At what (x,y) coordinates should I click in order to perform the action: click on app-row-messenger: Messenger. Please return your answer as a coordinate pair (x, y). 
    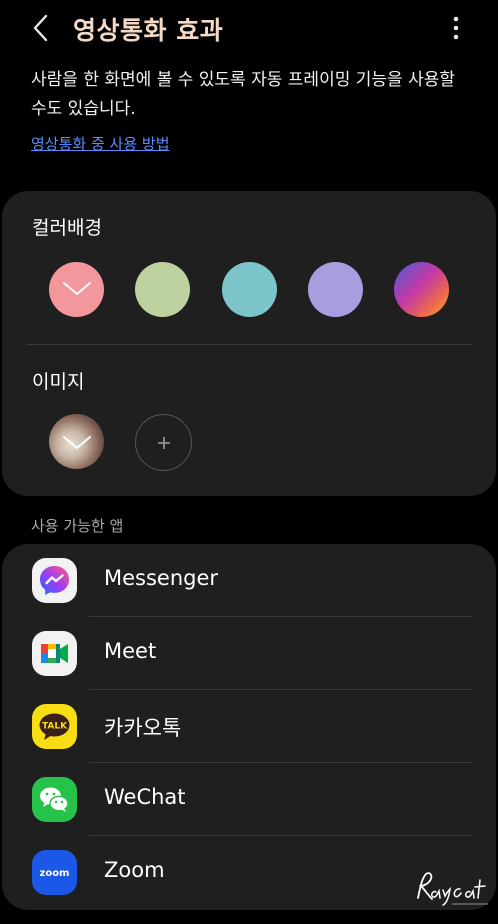
    Looking at the image, I should click on (249, 580).